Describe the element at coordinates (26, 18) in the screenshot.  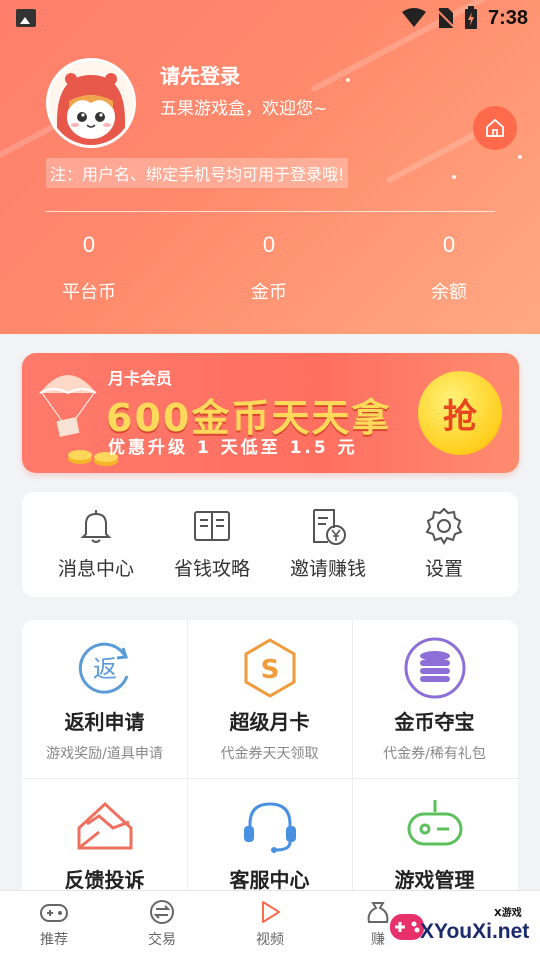
I see `image-notification-icon` at that location.